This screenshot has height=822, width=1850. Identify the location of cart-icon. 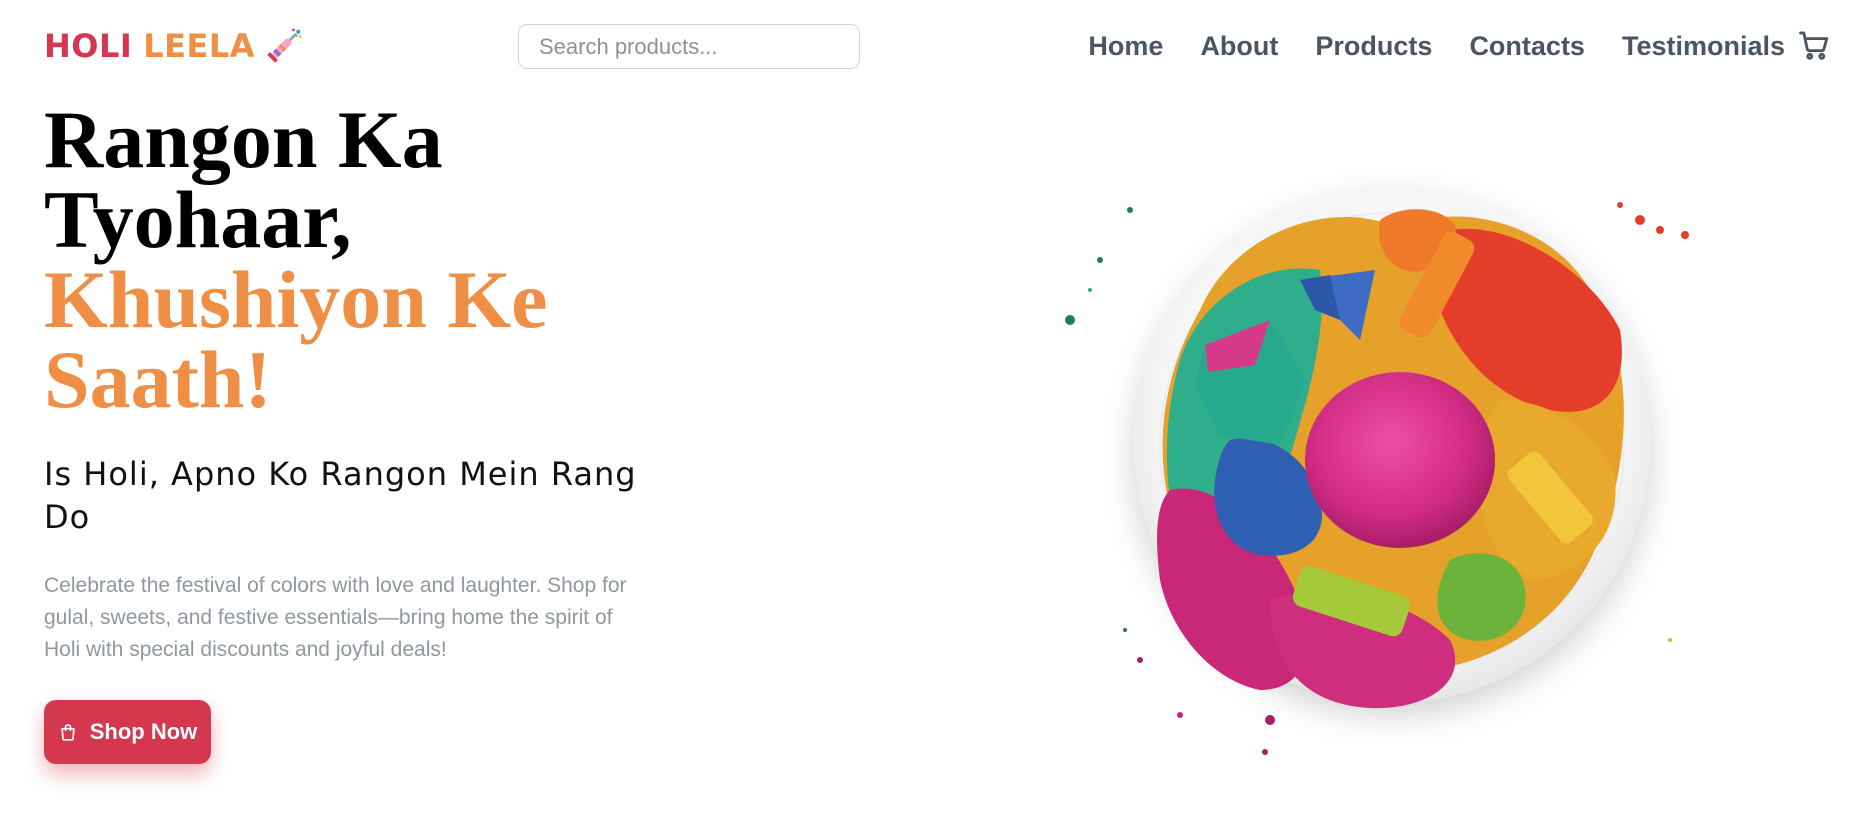
(1814, 45).